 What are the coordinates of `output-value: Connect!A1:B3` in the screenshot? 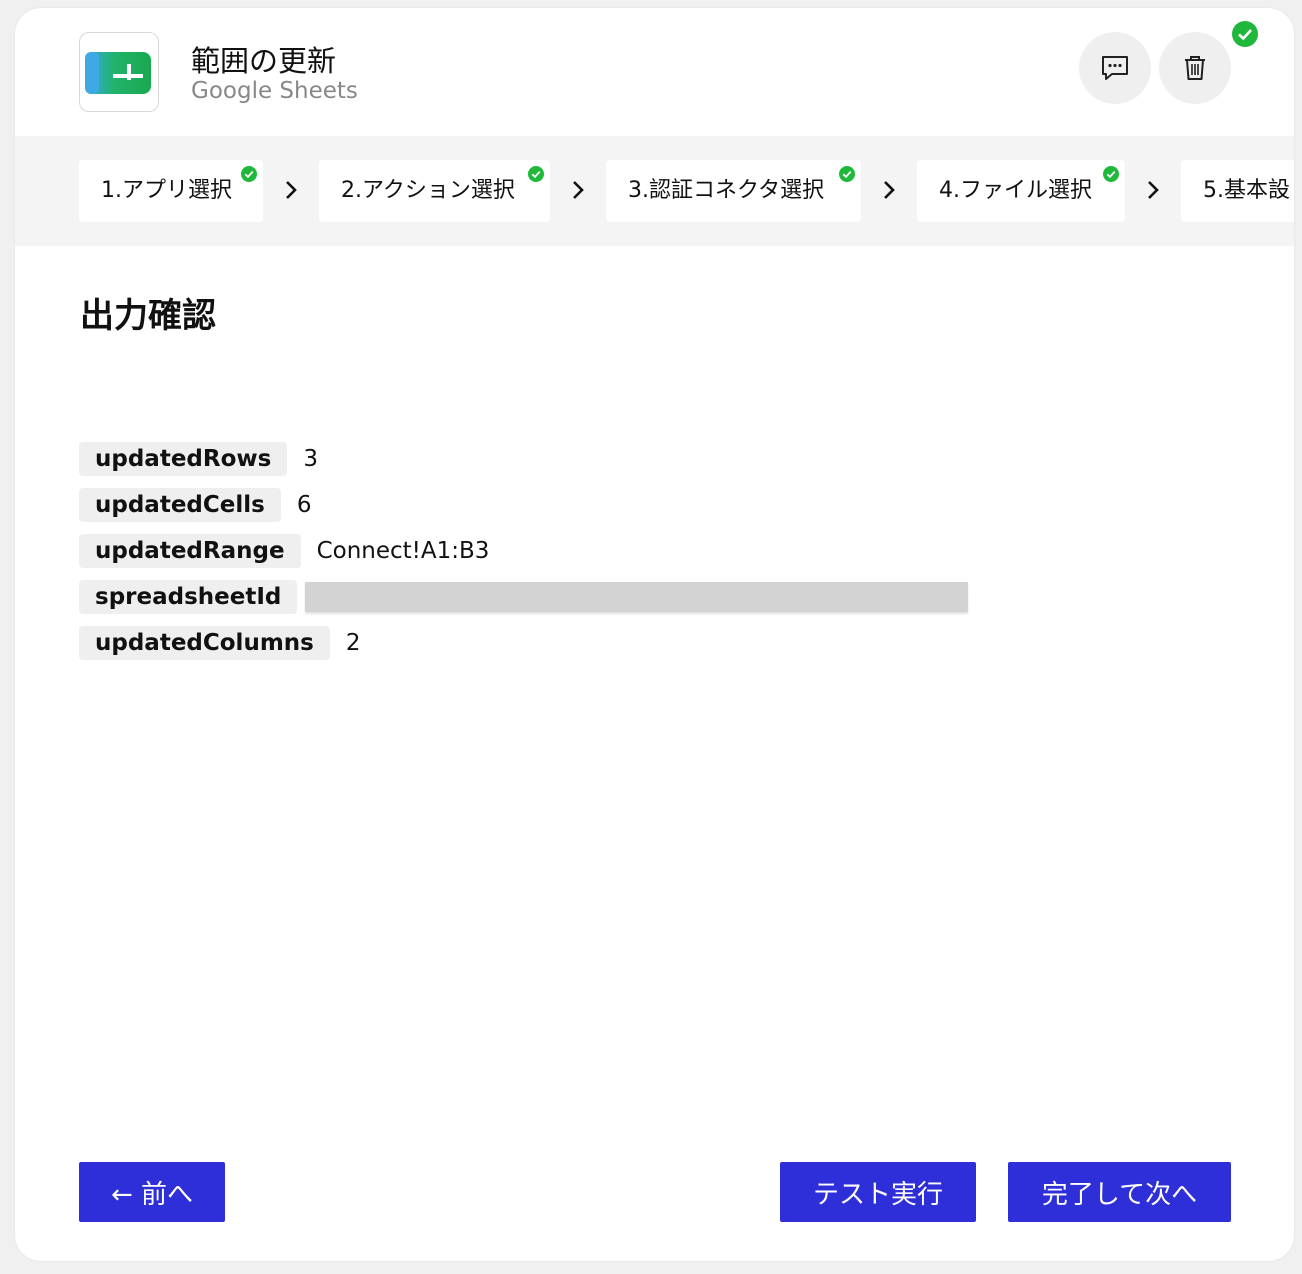 It's located at (403, 551).